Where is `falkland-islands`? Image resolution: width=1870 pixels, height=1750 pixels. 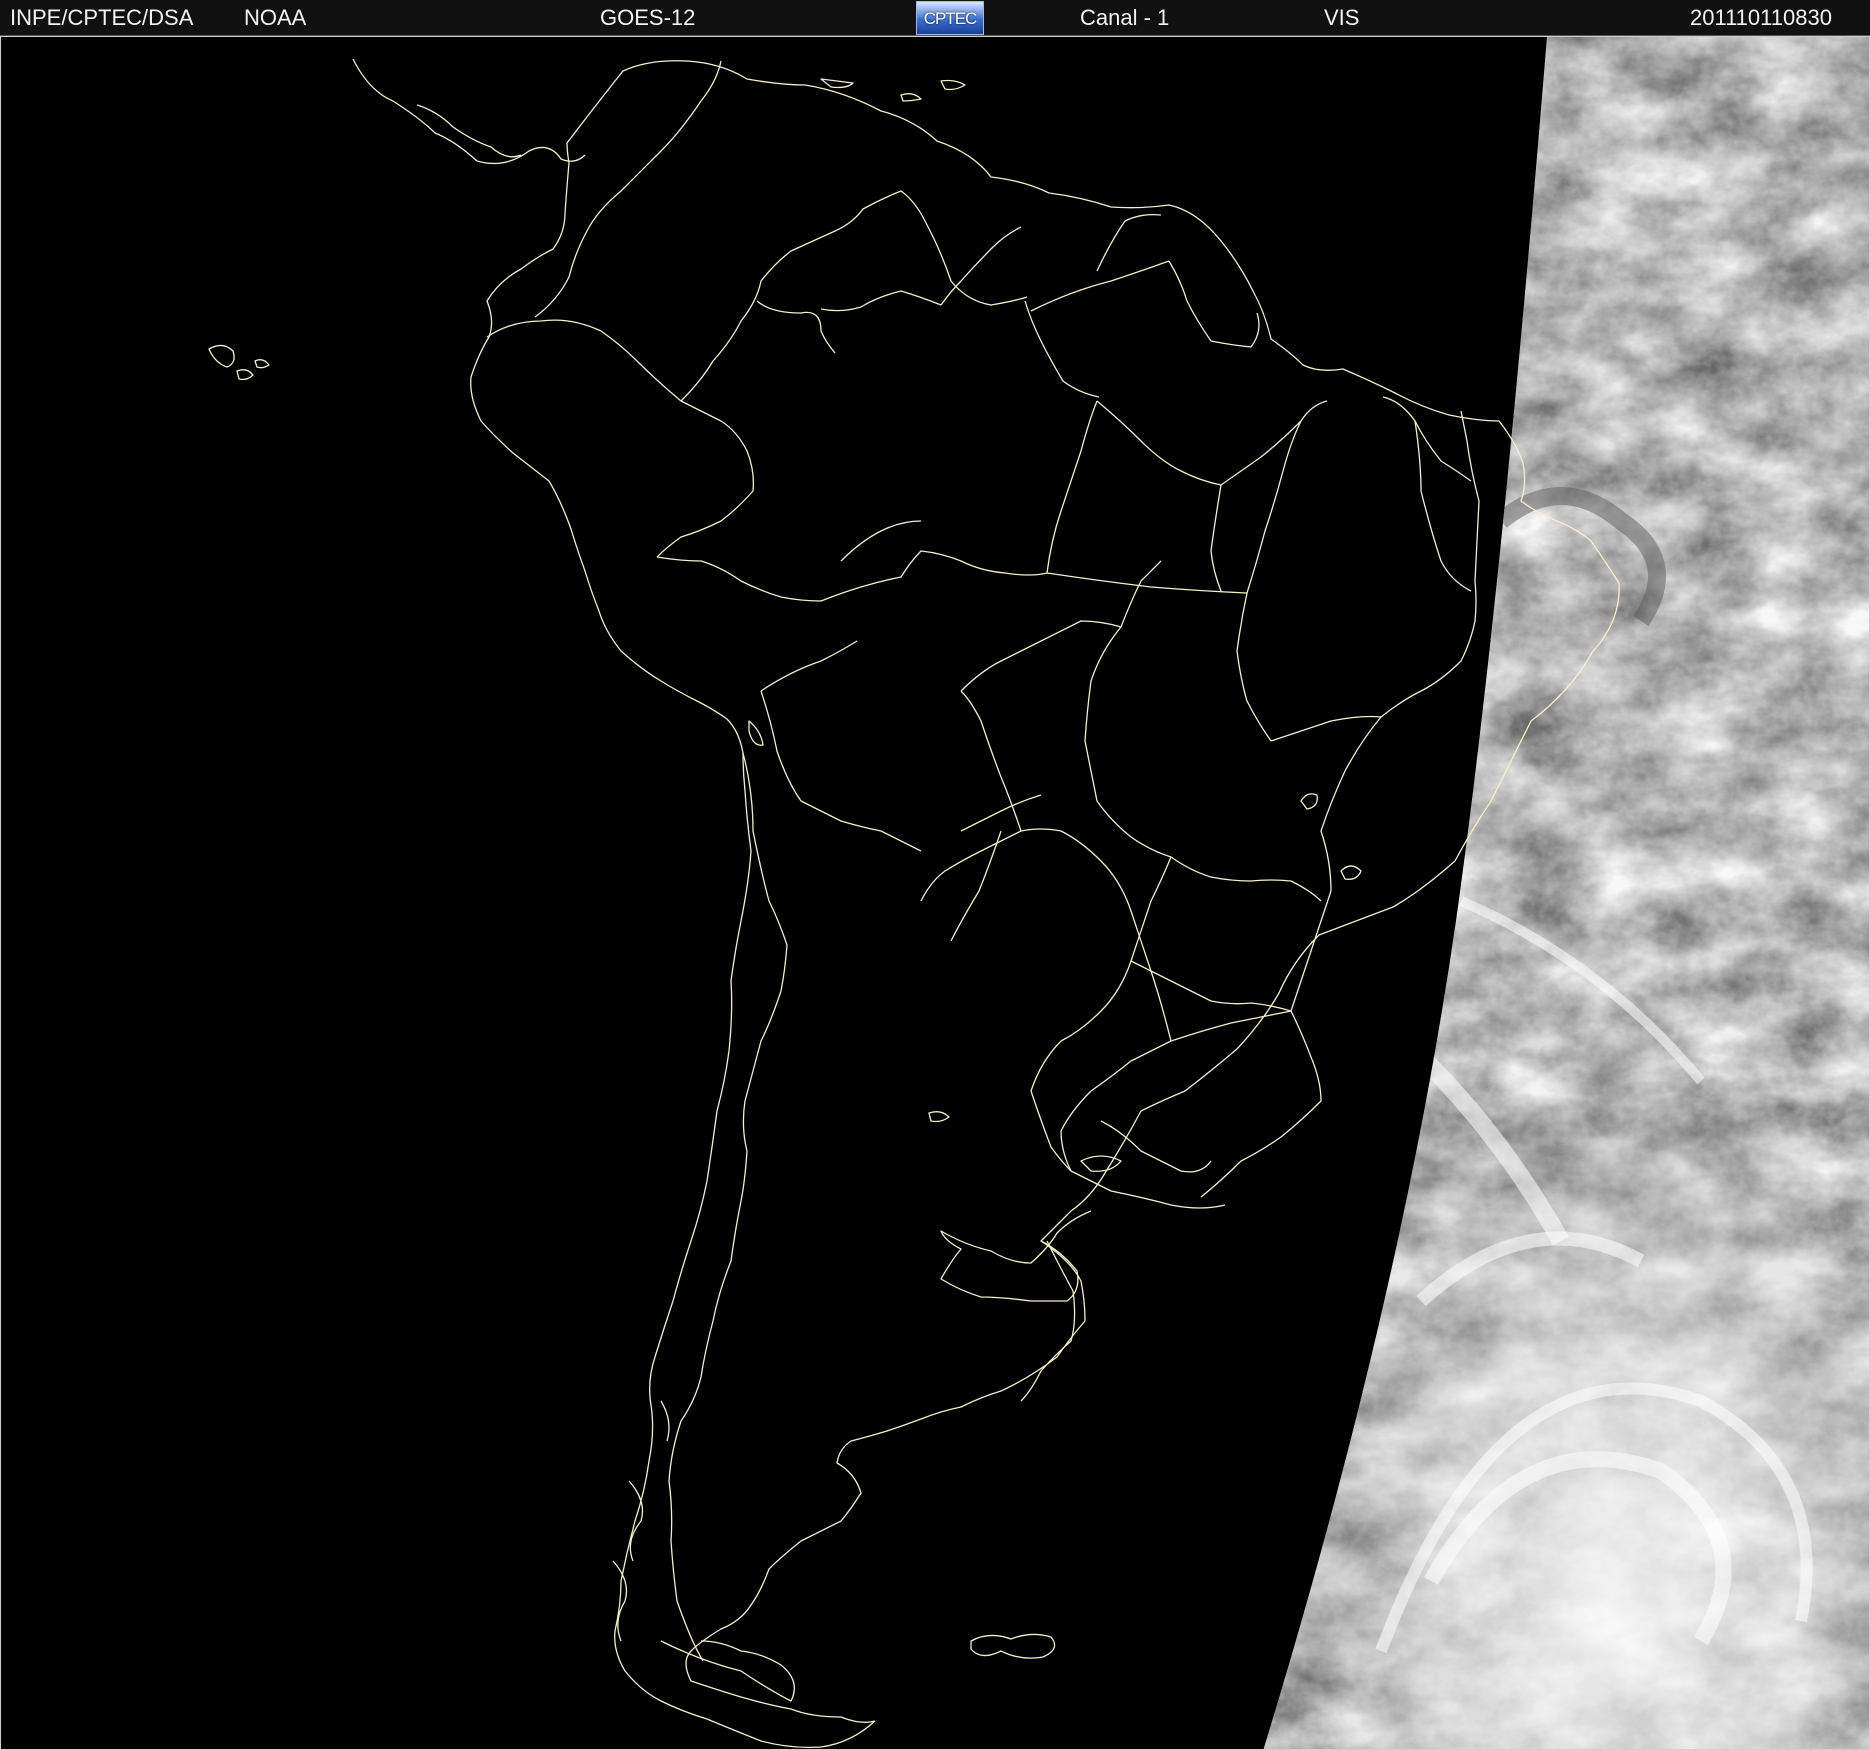
falkland-islands is located at coordinates (1013, 1646).